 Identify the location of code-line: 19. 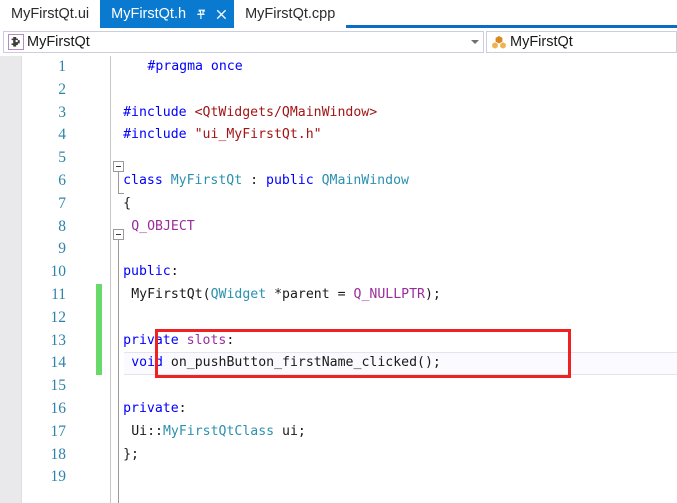
(338, 477).